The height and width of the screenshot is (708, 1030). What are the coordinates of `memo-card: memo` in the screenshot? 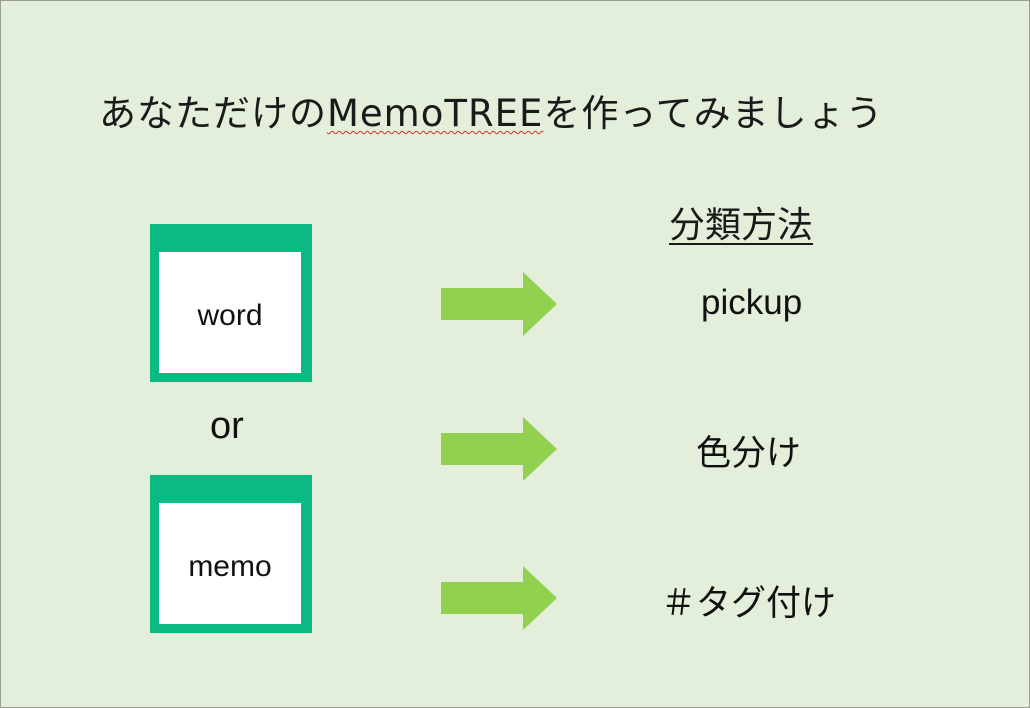 It's located at (231, 554).